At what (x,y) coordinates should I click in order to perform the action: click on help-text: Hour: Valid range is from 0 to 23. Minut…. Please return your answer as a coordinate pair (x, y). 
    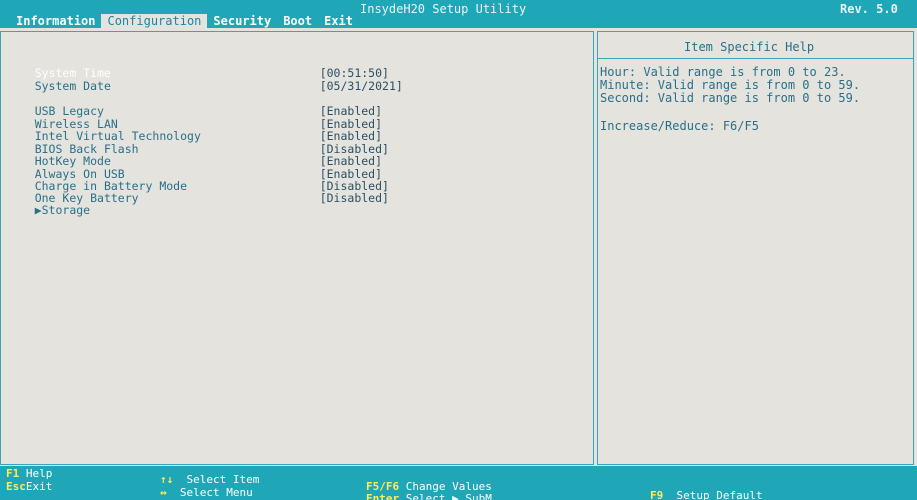
    Looking at the image, I should click on (730, 85).